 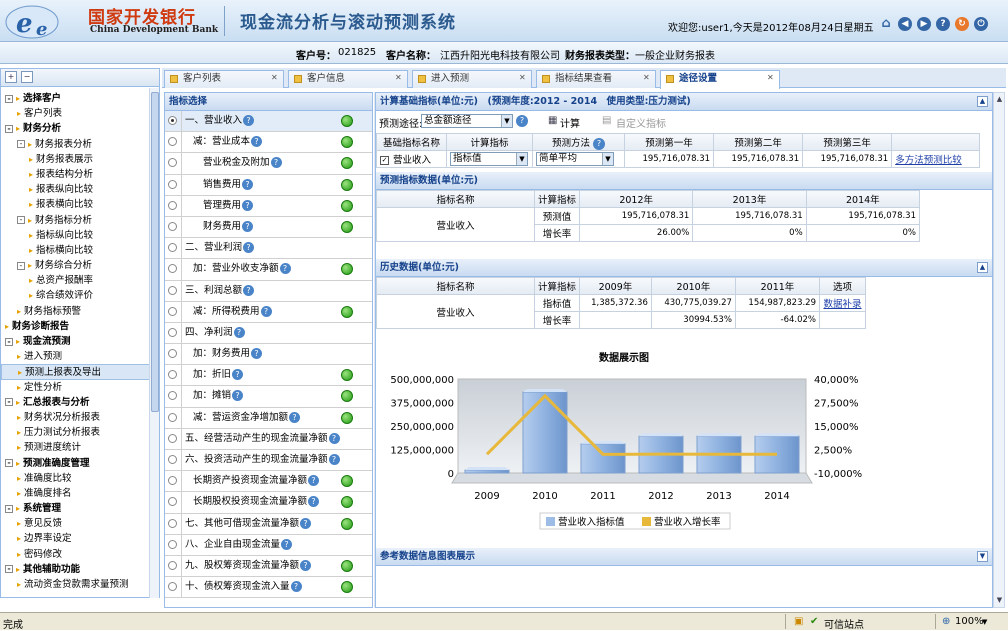 I want to click on indicator-row: 减：营业成本?, so click(x=268, y=143).